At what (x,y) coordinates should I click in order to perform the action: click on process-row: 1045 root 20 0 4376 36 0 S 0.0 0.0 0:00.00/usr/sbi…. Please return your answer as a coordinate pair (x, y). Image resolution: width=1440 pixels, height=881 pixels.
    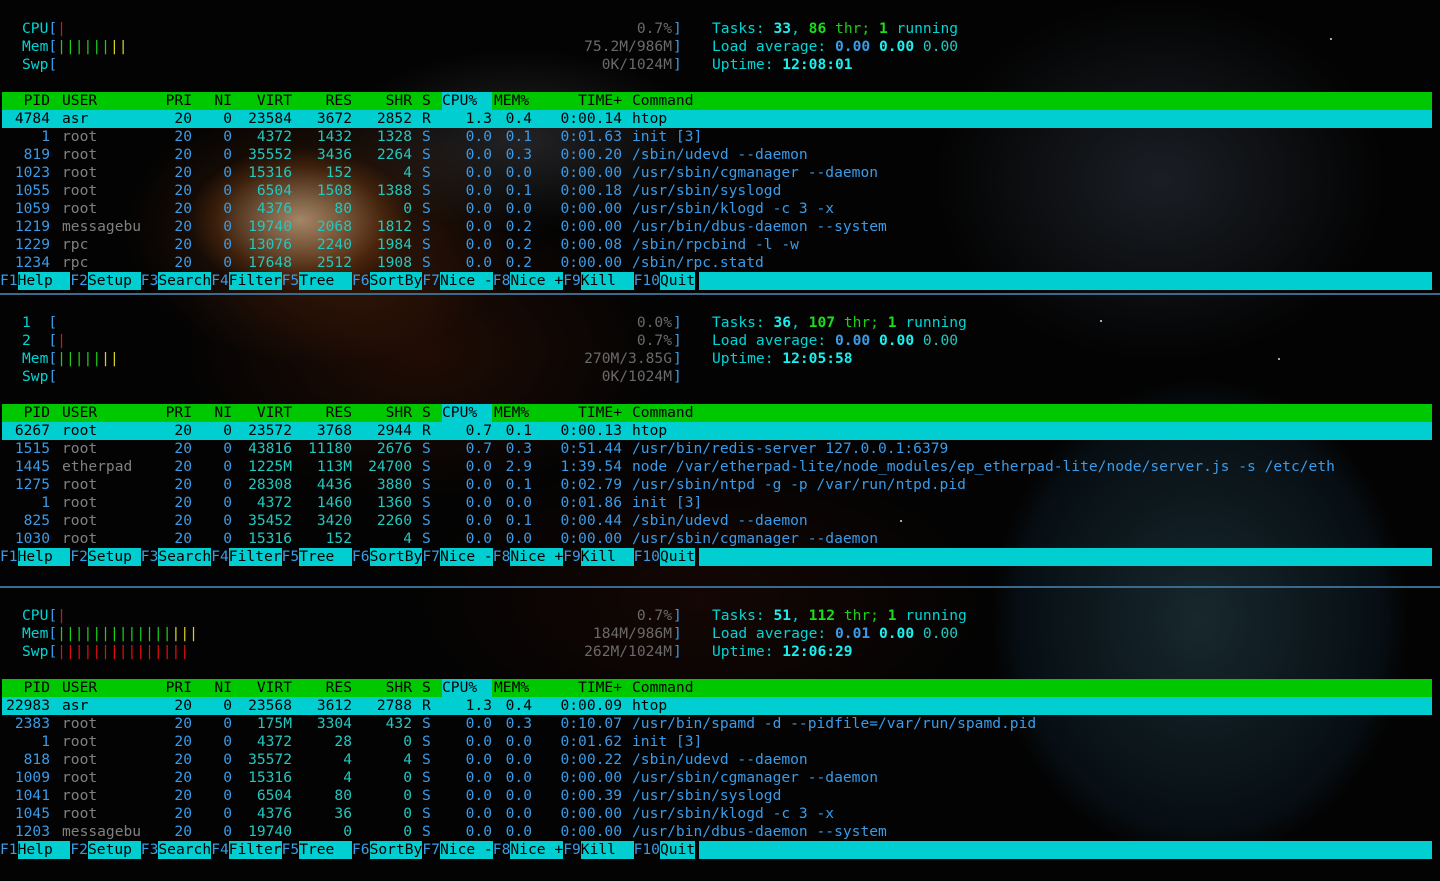
    Looking at the image, I should click on (717, 814).